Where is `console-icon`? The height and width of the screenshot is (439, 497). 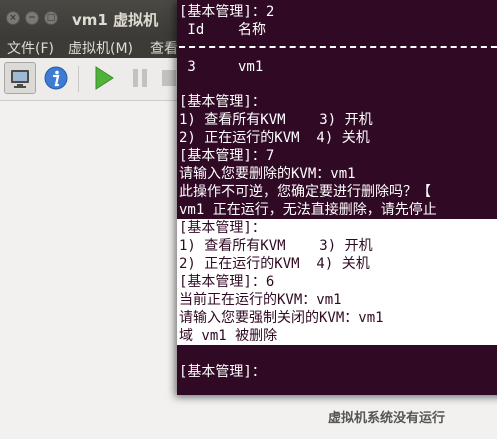
console-icon is located at coordinates (20, 79).